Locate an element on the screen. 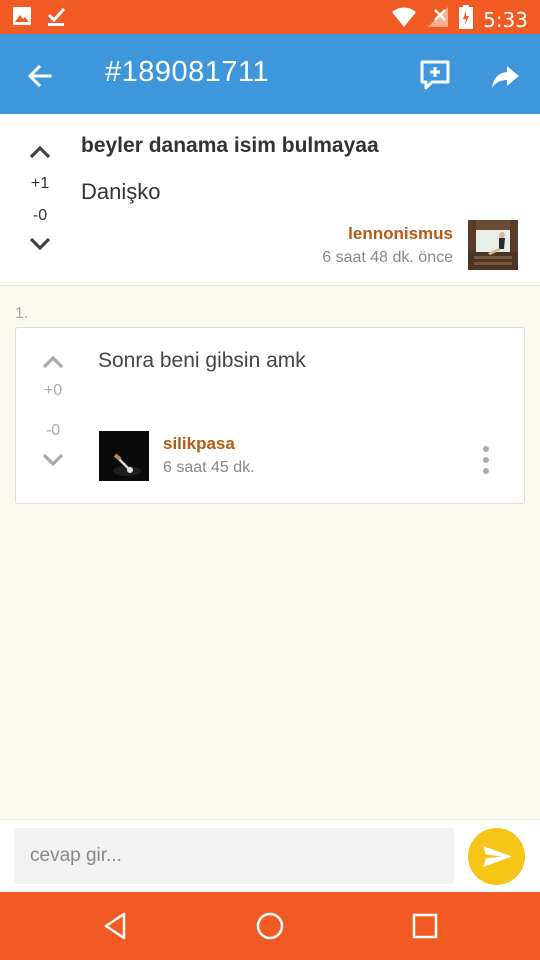 The image size is (540, 960). upvote-count: +0 is located at coordinates (53, 390).